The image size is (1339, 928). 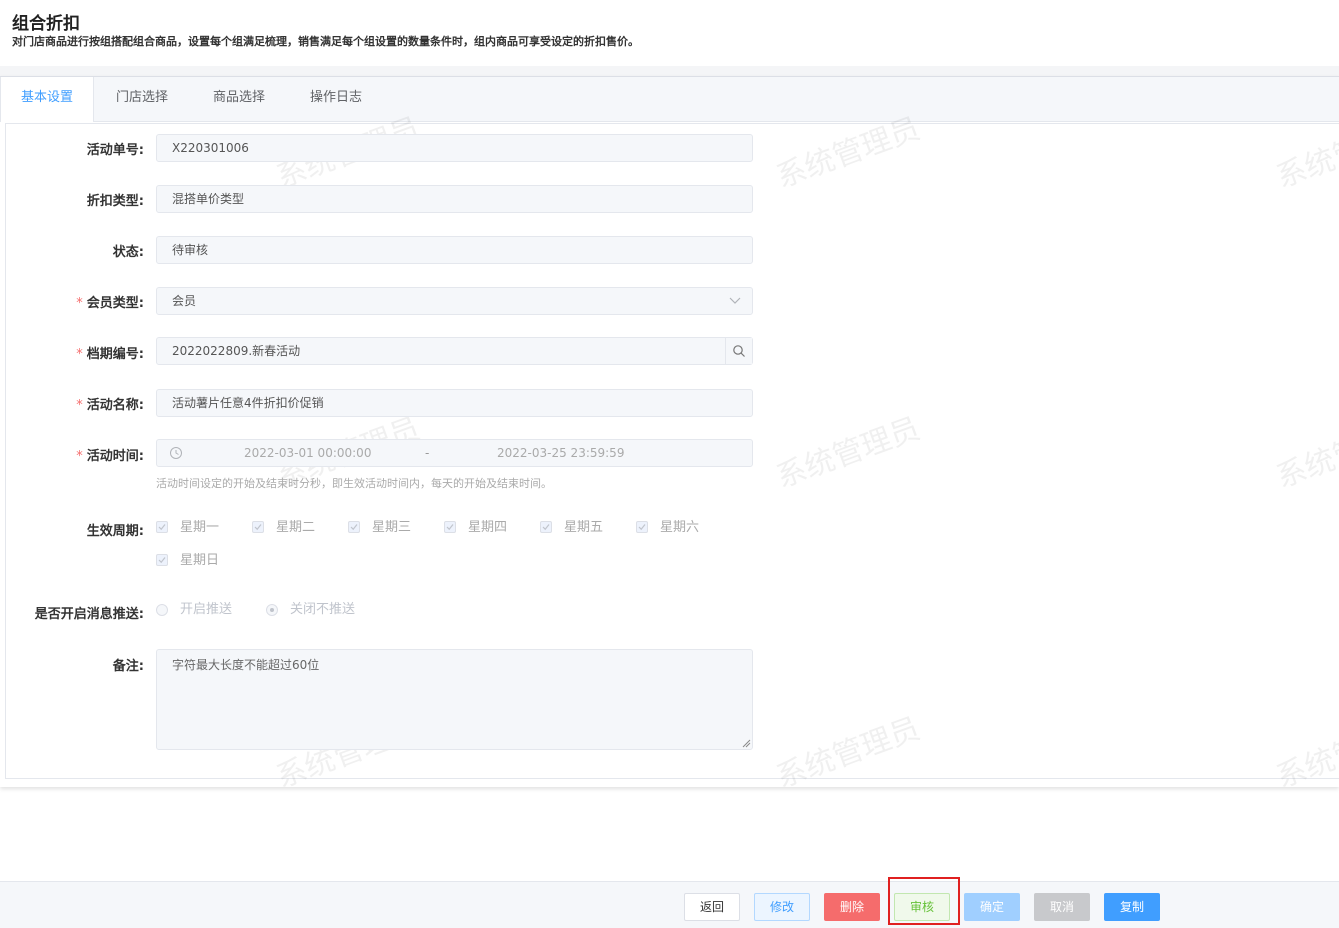 I want to click on period-search-button, so click(x=738, y=351).